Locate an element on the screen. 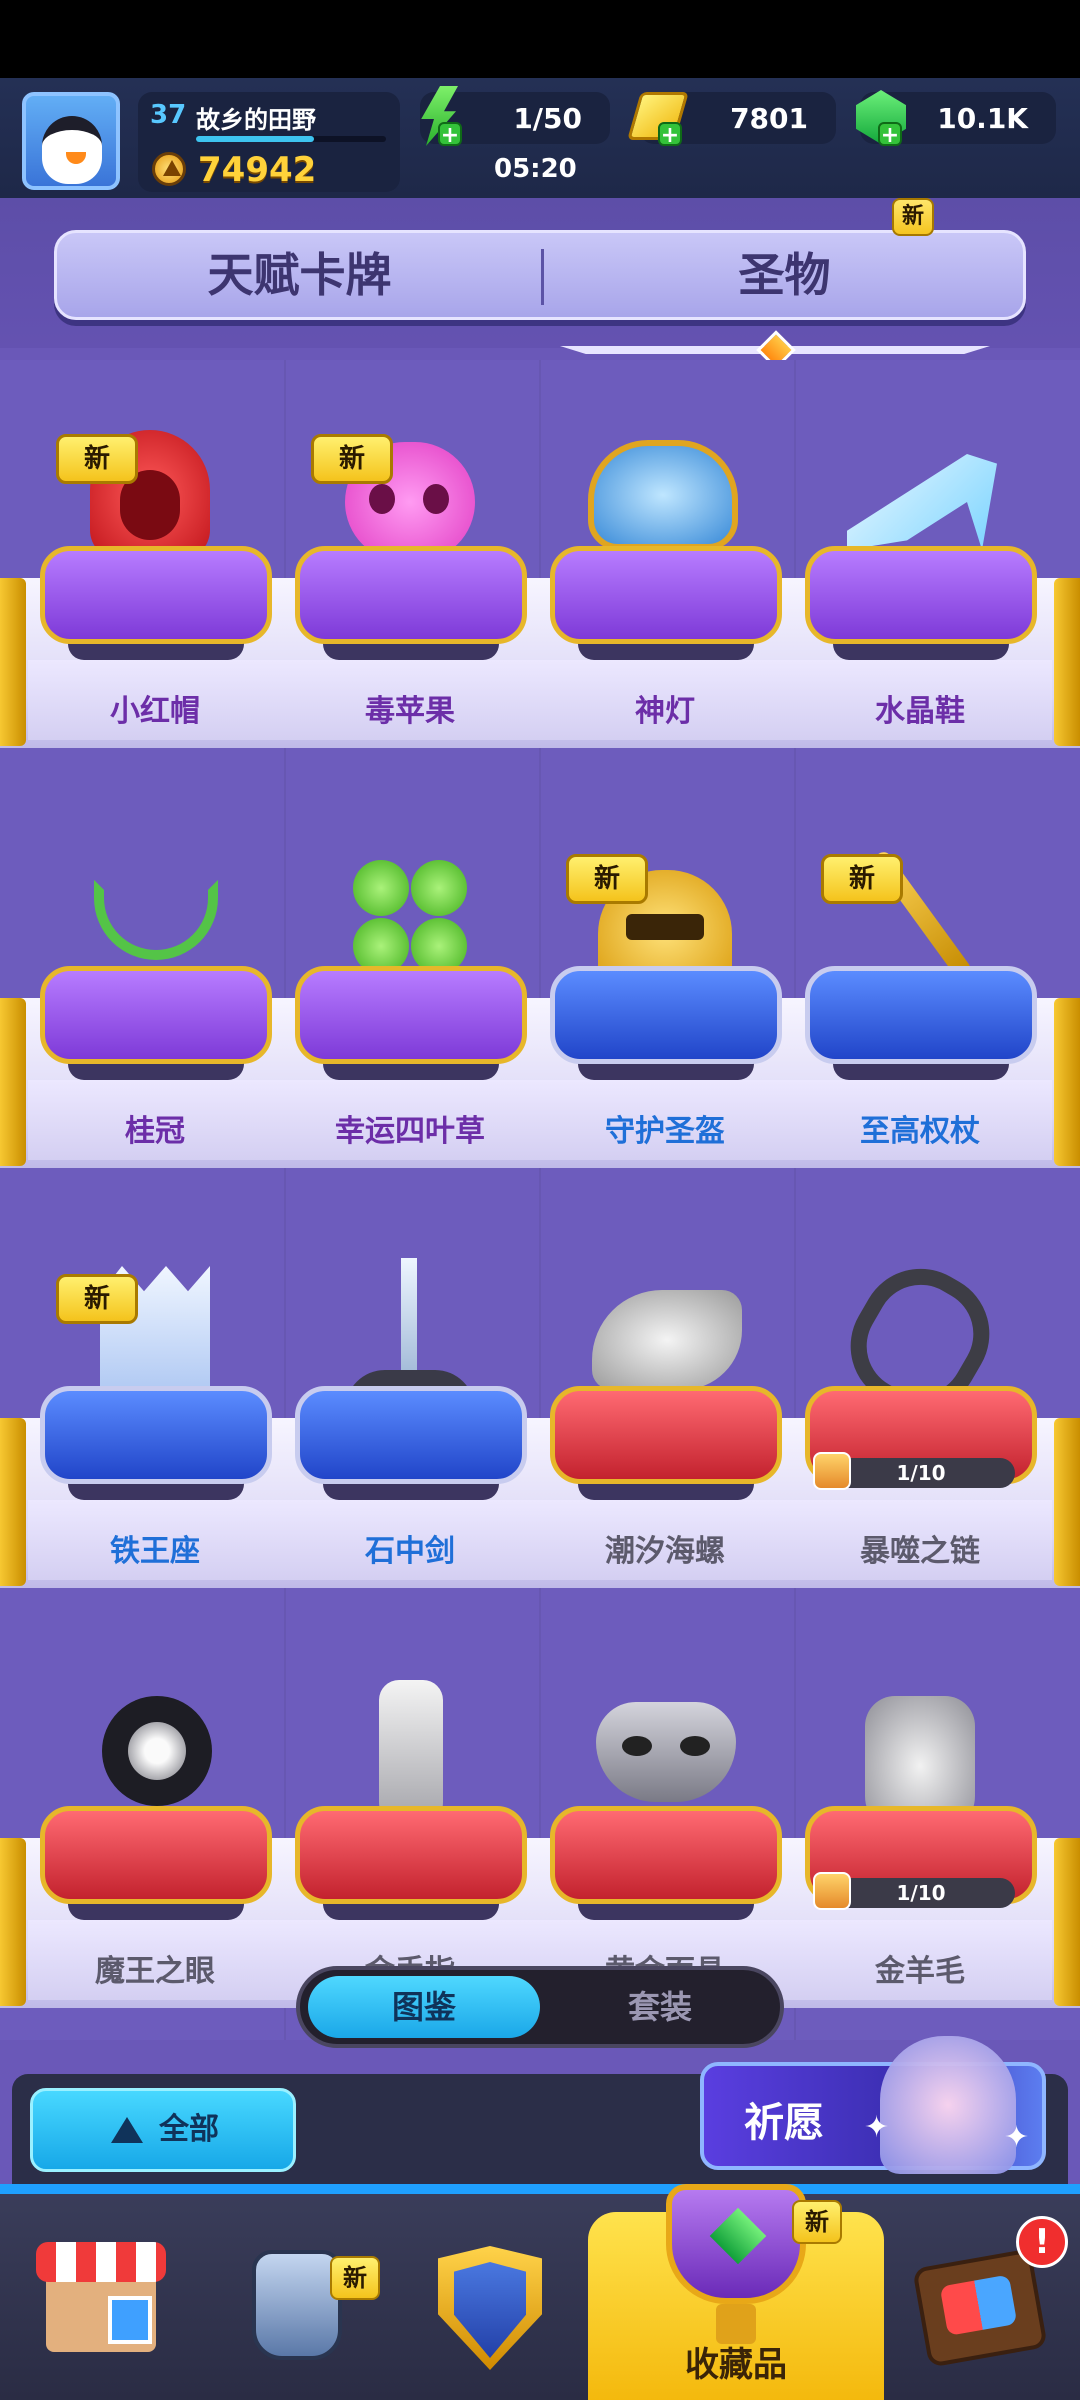 Image resolution: width=1080 pixels, height=2400 pixels. nav-divider is located at coordinates (540, 2189).